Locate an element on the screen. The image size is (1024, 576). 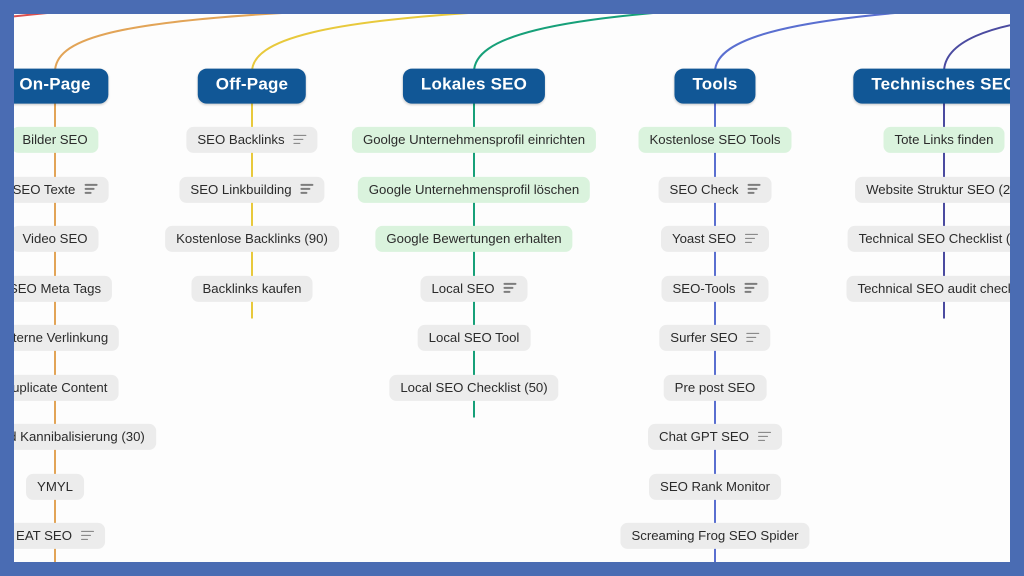
topic-node-label: Bilder SEO is located at coordinates (55, 139).